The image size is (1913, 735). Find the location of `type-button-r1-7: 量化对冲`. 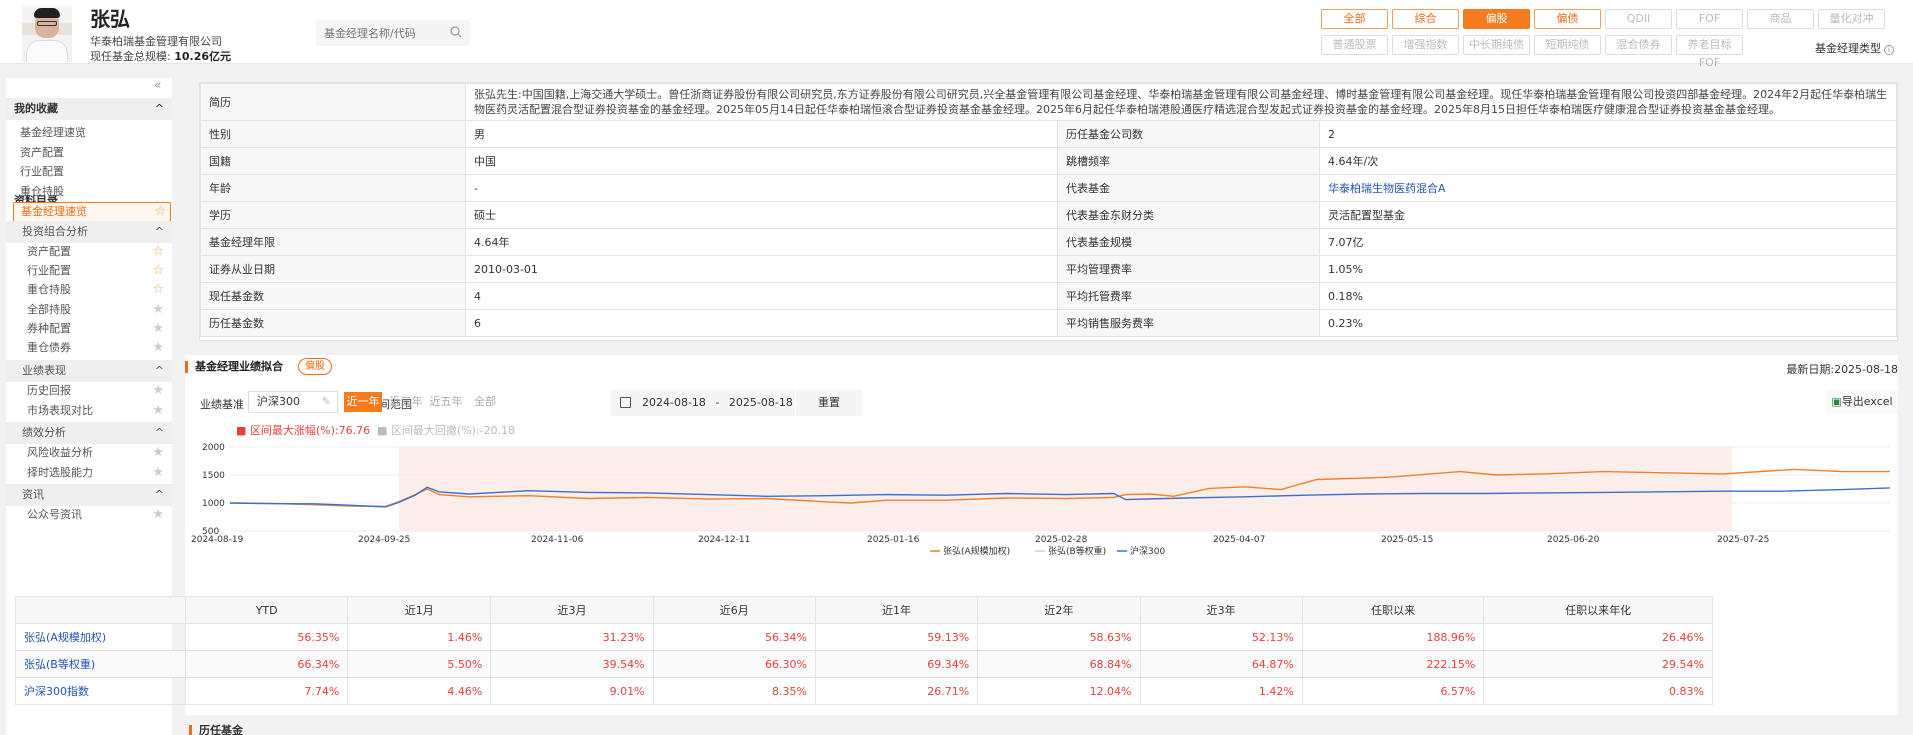

type-button-r1-7: 量化对冲 is located at coordinates (1851, 19).